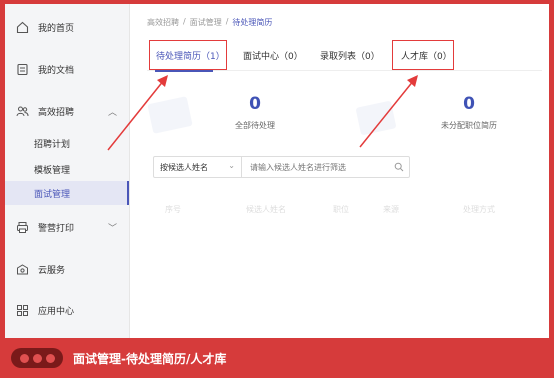  What do you see at coordinates (262, 113) in the screenshot?
I see `annotation-arrows` at bounding box center [262, 113].